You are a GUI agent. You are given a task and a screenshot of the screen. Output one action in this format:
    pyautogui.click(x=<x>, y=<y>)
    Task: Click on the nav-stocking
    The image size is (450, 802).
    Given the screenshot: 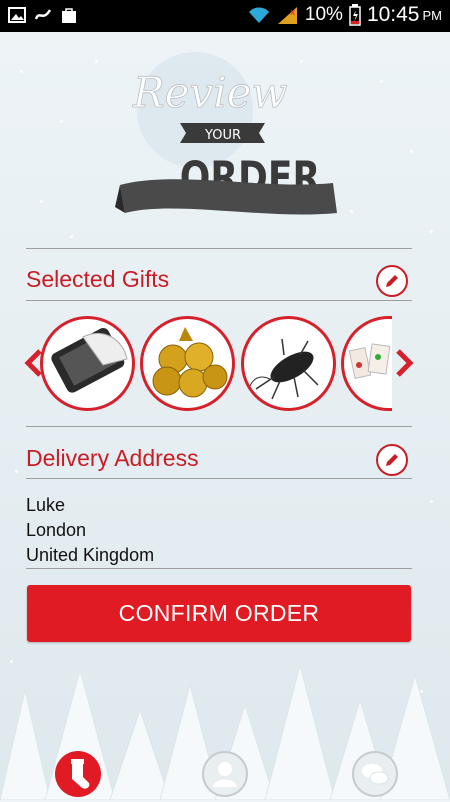 What is the action you would take?
    pyautogui.click(x=78, y=774)
    